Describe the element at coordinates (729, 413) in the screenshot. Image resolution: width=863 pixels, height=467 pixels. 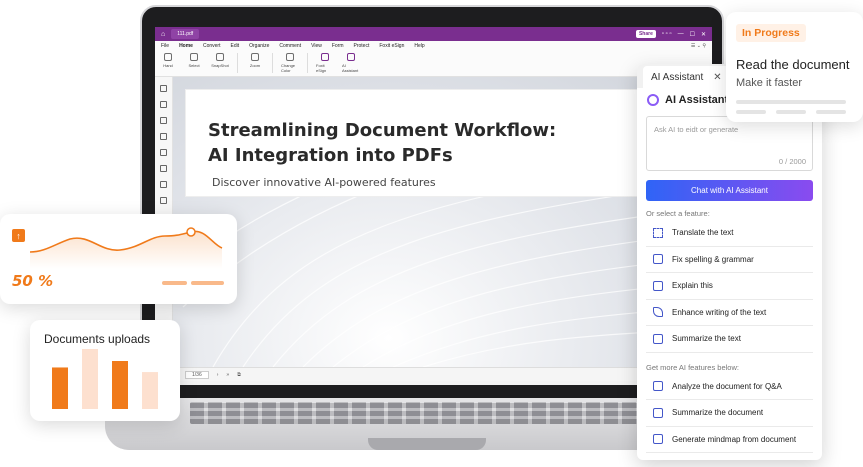
I see `feature-item: Summarize the document` at that location.